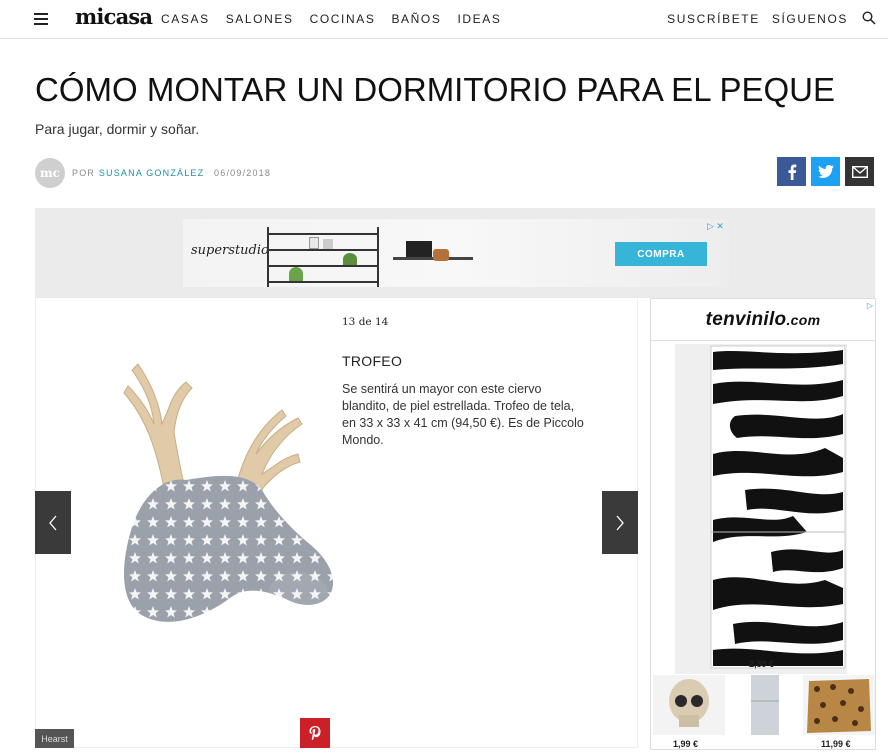 Image resolution: width=888 pixels, height=756 pixels. I want to click on next-slide-button, so click(620, 522).